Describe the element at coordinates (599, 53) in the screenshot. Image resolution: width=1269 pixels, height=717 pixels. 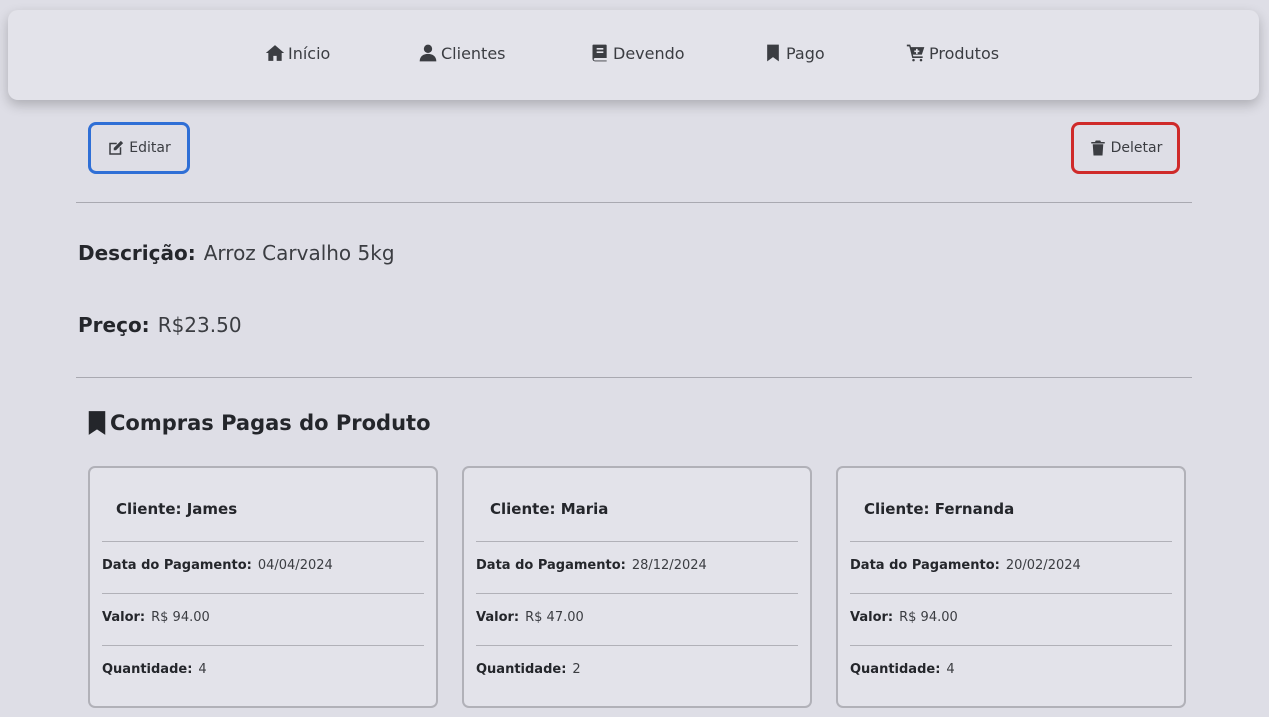
I see `book-icon` at that location.